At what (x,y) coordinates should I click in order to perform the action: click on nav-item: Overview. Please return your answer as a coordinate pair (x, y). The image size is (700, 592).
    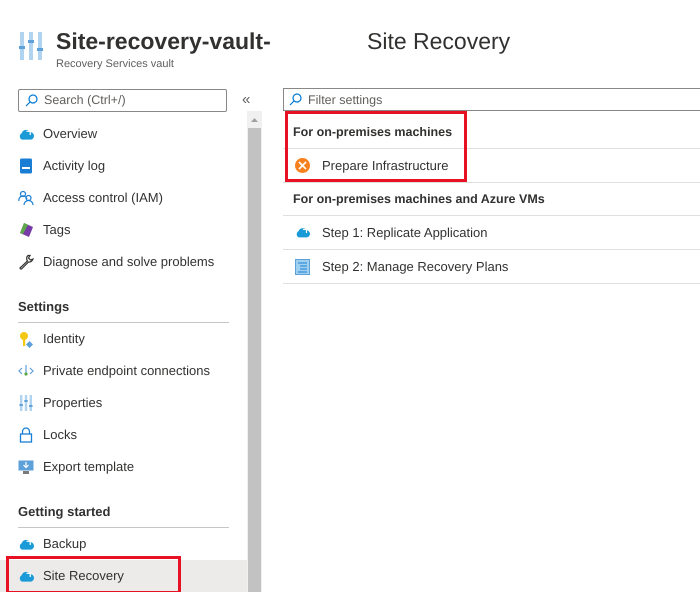
    Looking at the image, I should click on (123, 134).